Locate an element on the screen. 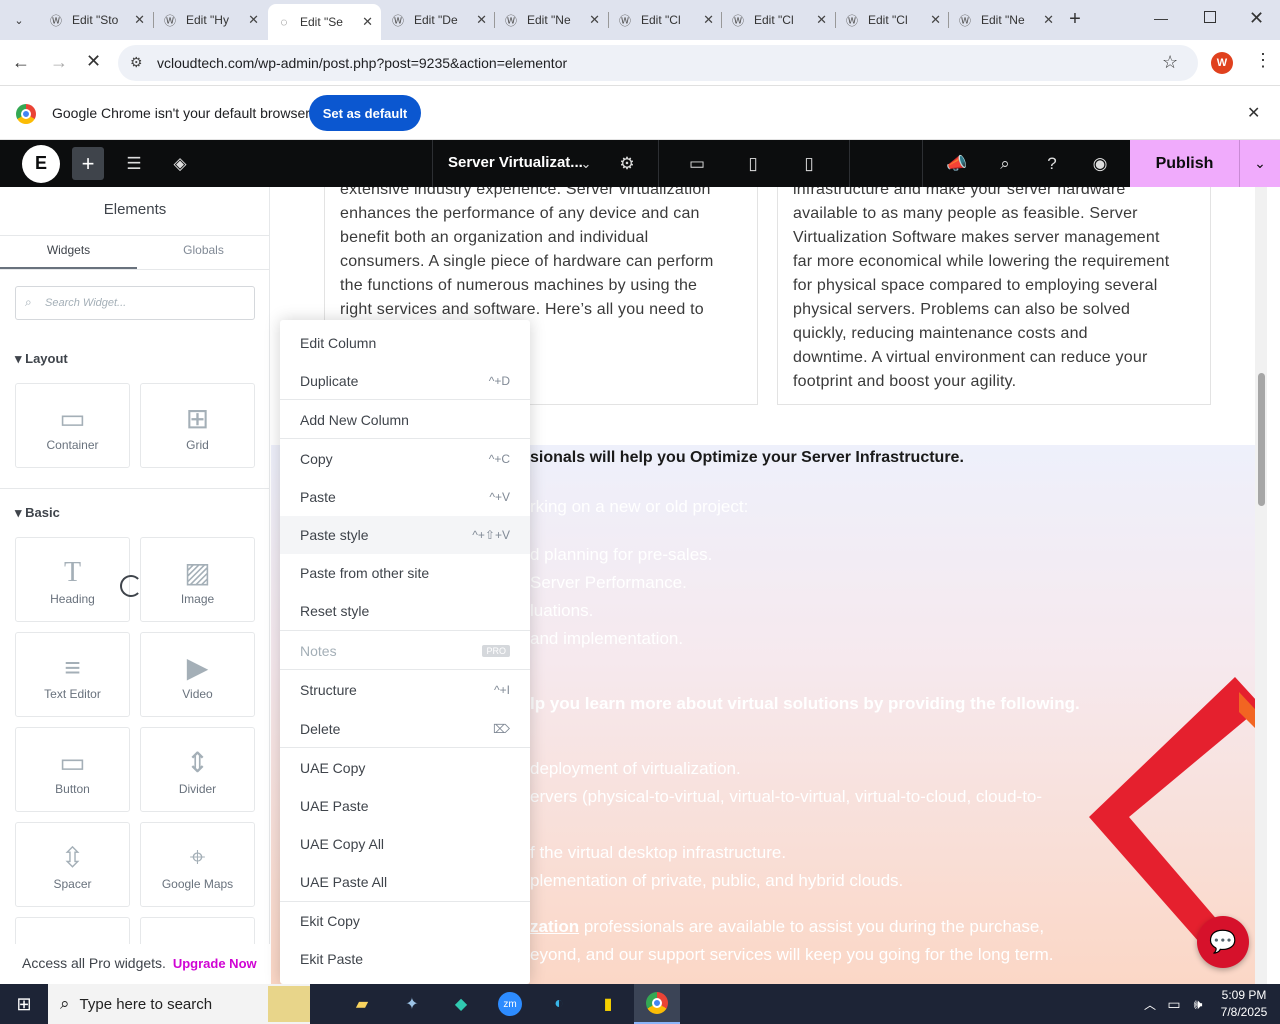  publish-button: Publish is located at coordinates (1184, 163).